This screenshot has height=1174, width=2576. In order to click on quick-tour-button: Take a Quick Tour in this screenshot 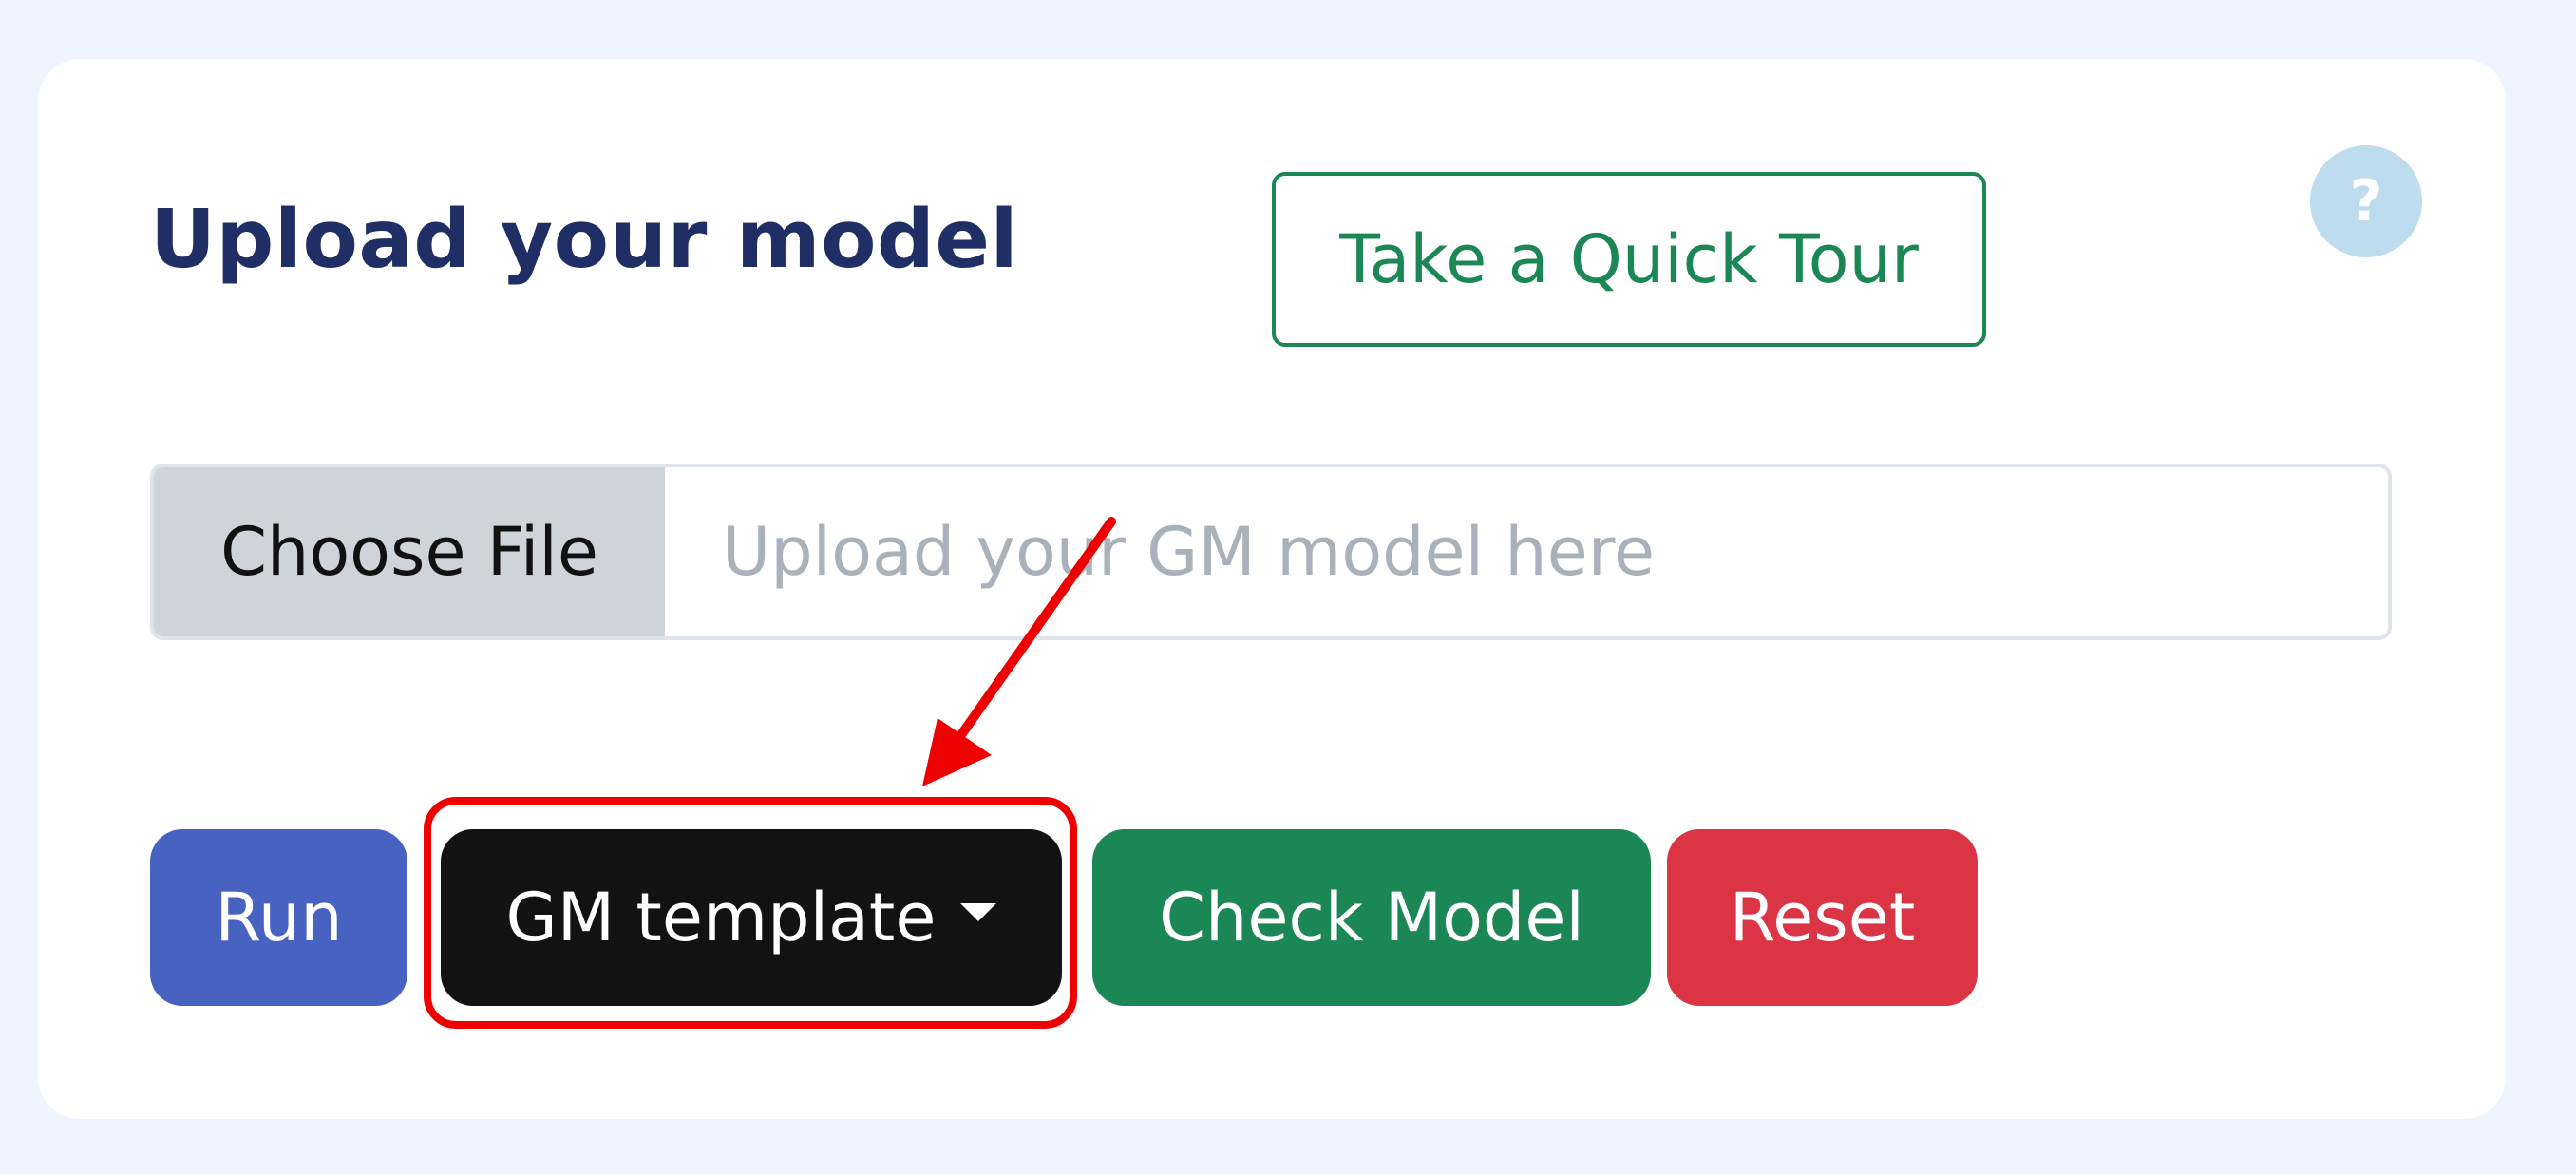, I will do `click(1629, 259)`.